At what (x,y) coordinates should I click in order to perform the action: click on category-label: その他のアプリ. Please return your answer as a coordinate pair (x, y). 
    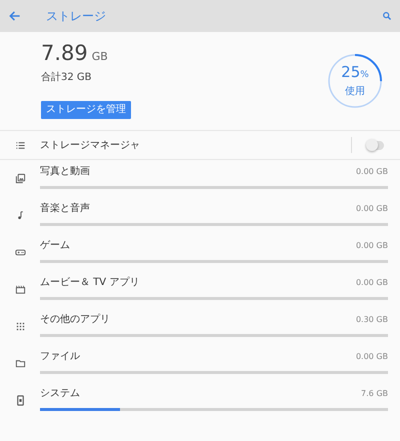
    Looking at the image, I should click on (75, 320).